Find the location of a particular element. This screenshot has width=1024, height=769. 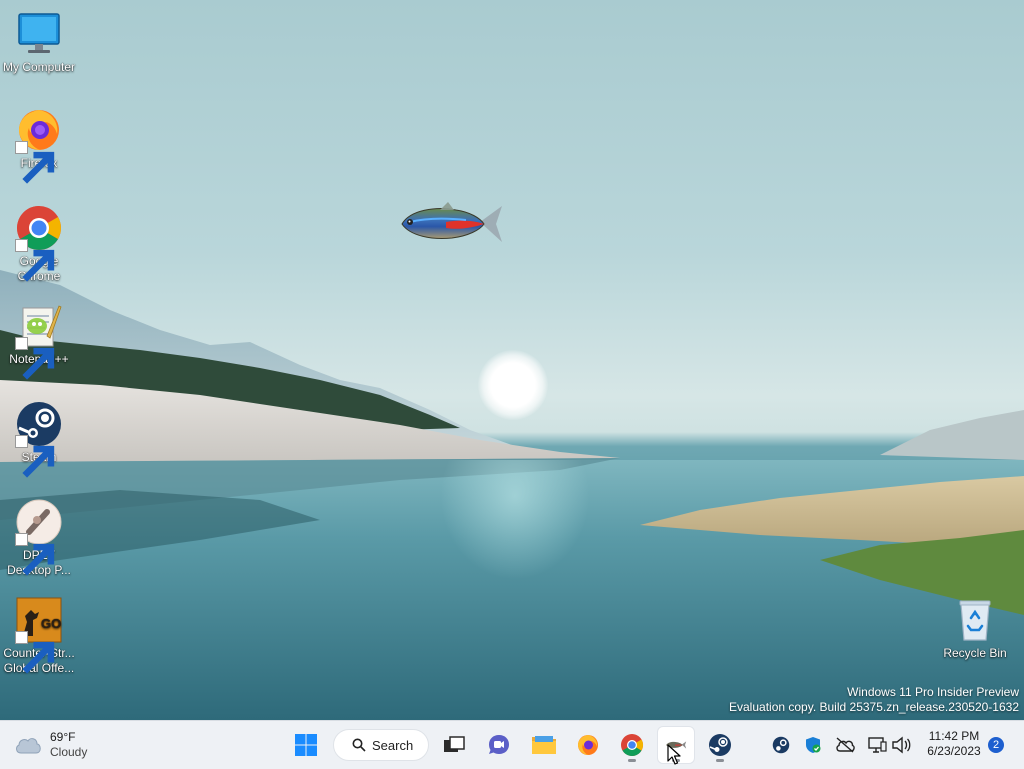

search-box: Search is located at coordinates (381, 745).